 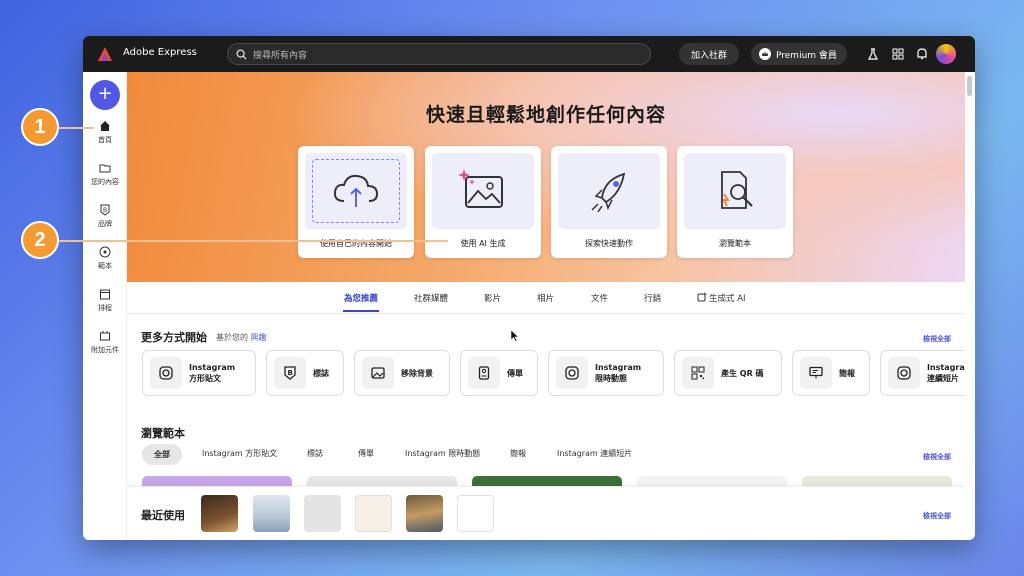 I want to click on sidebar-item-label: 排程, so click(x=105, y=308).